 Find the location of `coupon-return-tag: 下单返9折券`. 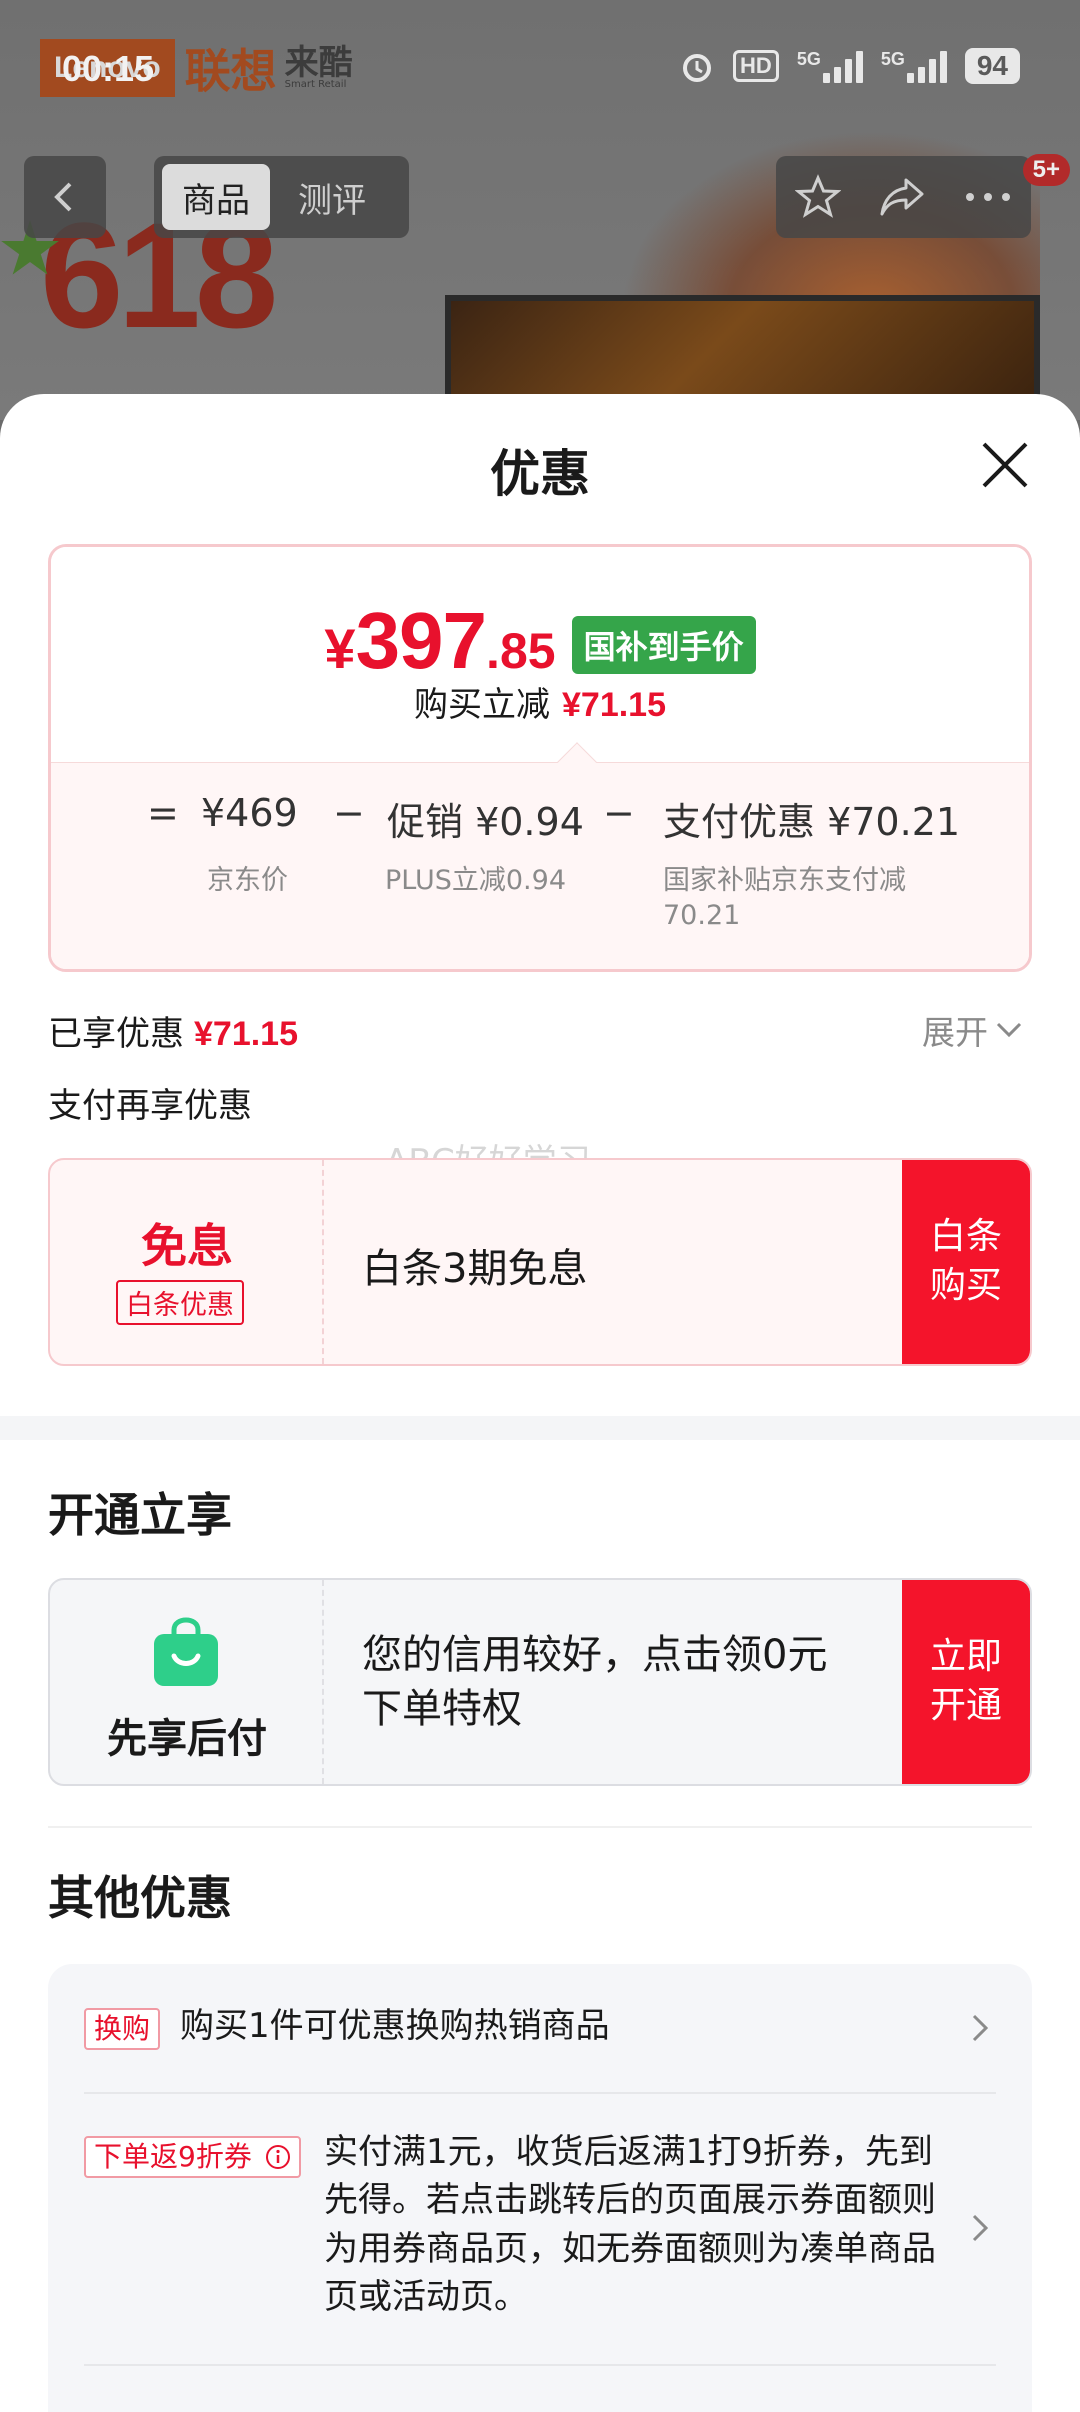

coupon-return-tag: 下单返9折券 is located at coordinates (192, 2157).